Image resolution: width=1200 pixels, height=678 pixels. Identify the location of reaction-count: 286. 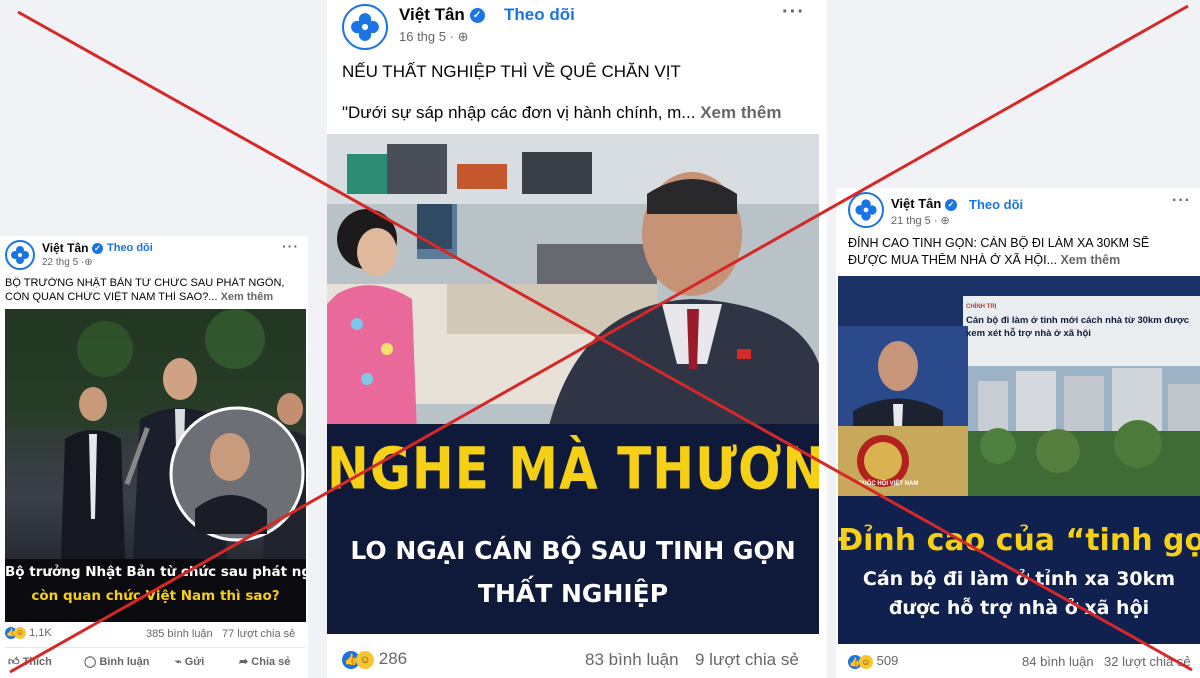
(393, 658).